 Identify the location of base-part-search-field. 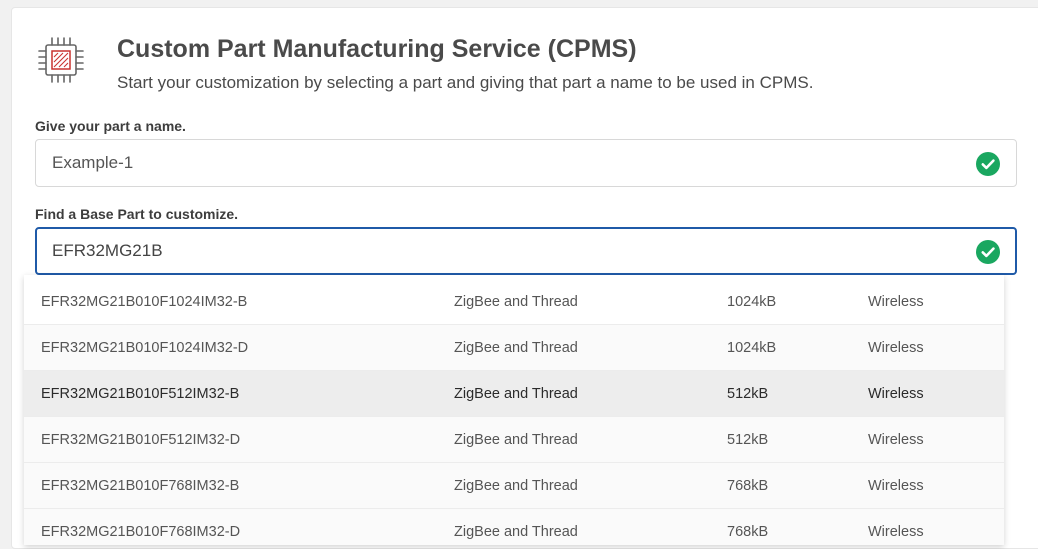
(526, 251).